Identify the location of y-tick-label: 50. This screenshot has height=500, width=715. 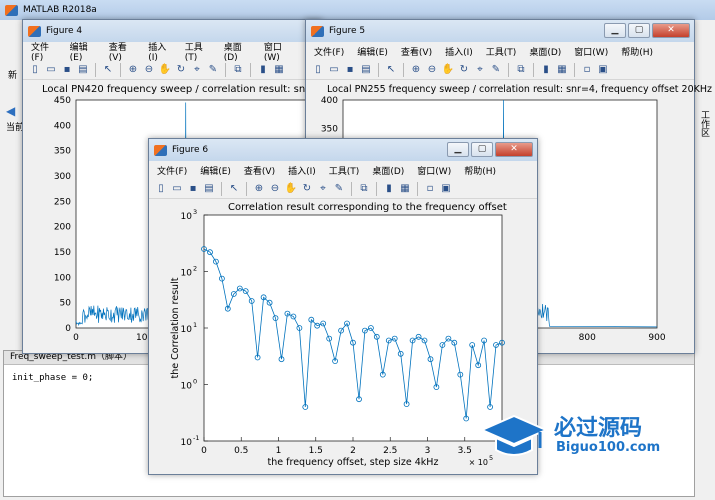
(66, 304).